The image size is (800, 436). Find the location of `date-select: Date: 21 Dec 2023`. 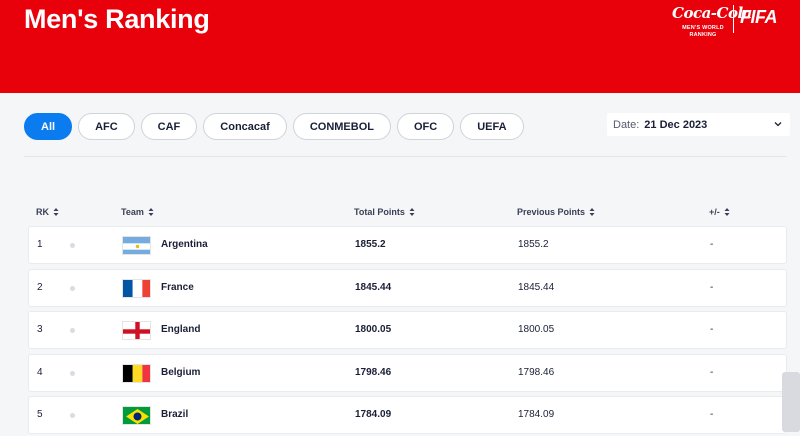

date-select: Date: 21 Dec 2023 is located at coordinates (698, 124).